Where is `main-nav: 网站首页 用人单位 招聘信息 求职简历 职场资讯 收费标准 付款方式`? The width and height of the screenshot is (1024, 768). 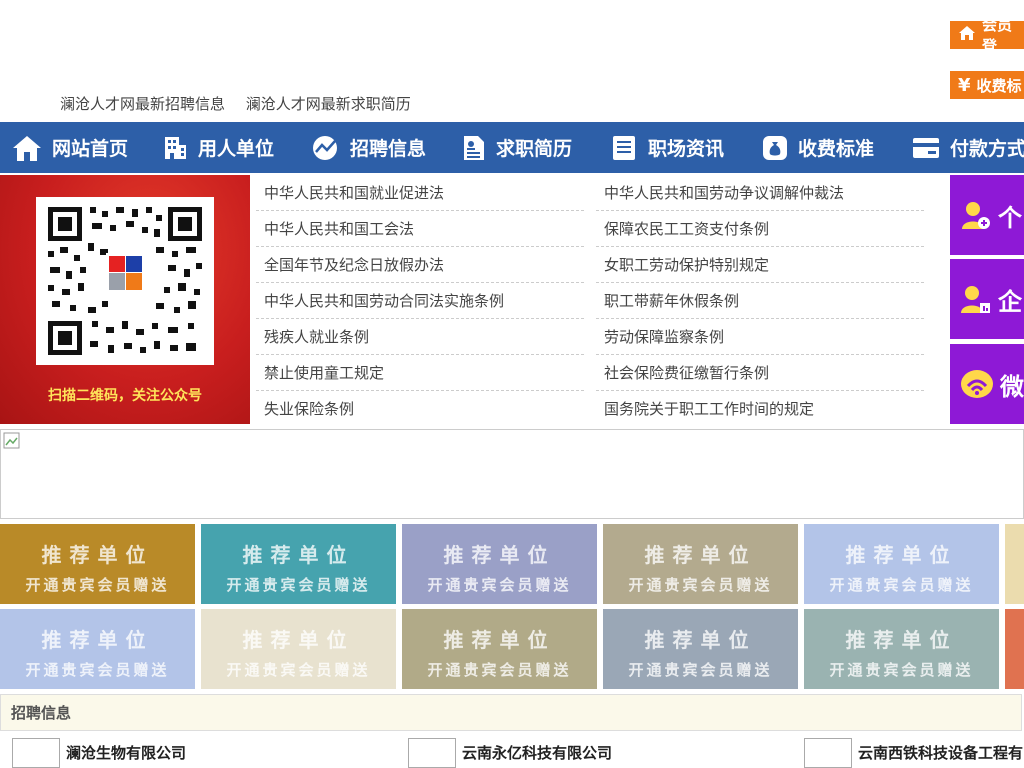
main-nav: 网站首页 用人单位 招聘信息 求职简历 职场资讯 收费标准 付款方式 is located at coordinates (512, 147).